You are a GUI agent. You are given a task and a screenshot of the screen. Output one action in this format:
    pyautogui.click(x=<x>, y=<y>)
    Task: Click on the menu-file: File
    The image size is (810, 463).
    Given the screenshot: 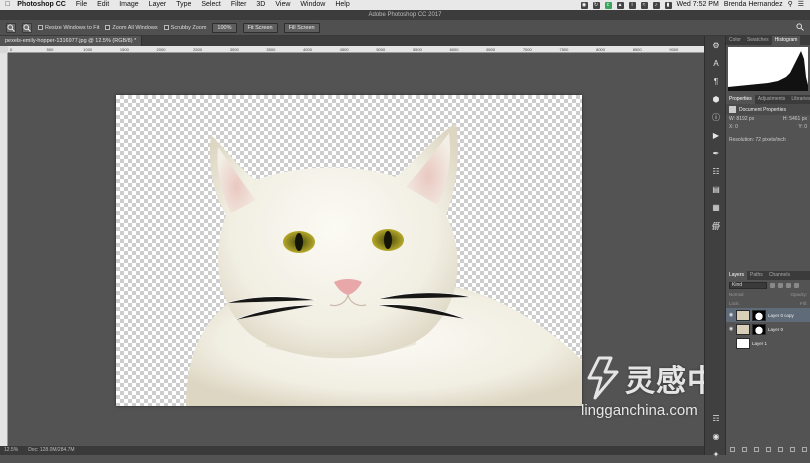 What is the action you would take?
    pyautogui.click(x=81, y=5)
    